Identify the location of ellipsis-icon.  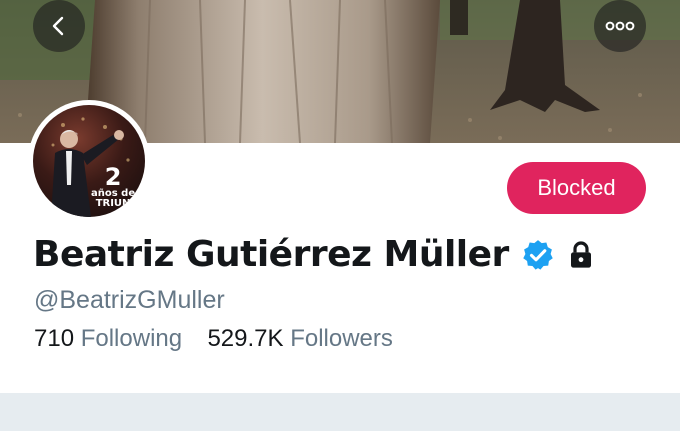
(620, 26).